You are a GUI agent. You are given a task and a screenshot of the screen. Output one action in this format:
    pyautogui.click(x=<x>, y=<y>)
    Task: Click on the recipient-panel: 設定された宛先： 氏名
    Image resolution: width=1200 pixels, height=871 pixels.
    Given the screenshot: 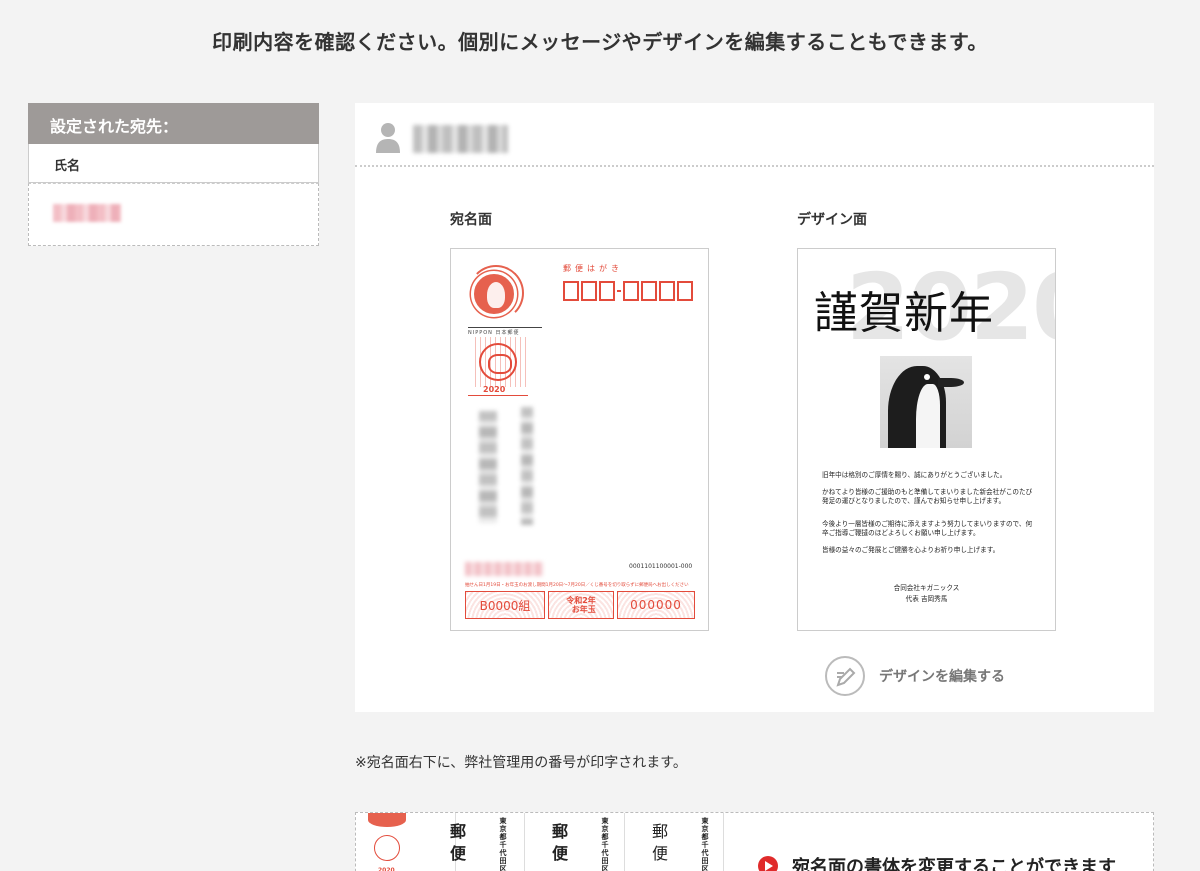 What is the action you would take?
    pyautogui.click(x=173, y=174)
    